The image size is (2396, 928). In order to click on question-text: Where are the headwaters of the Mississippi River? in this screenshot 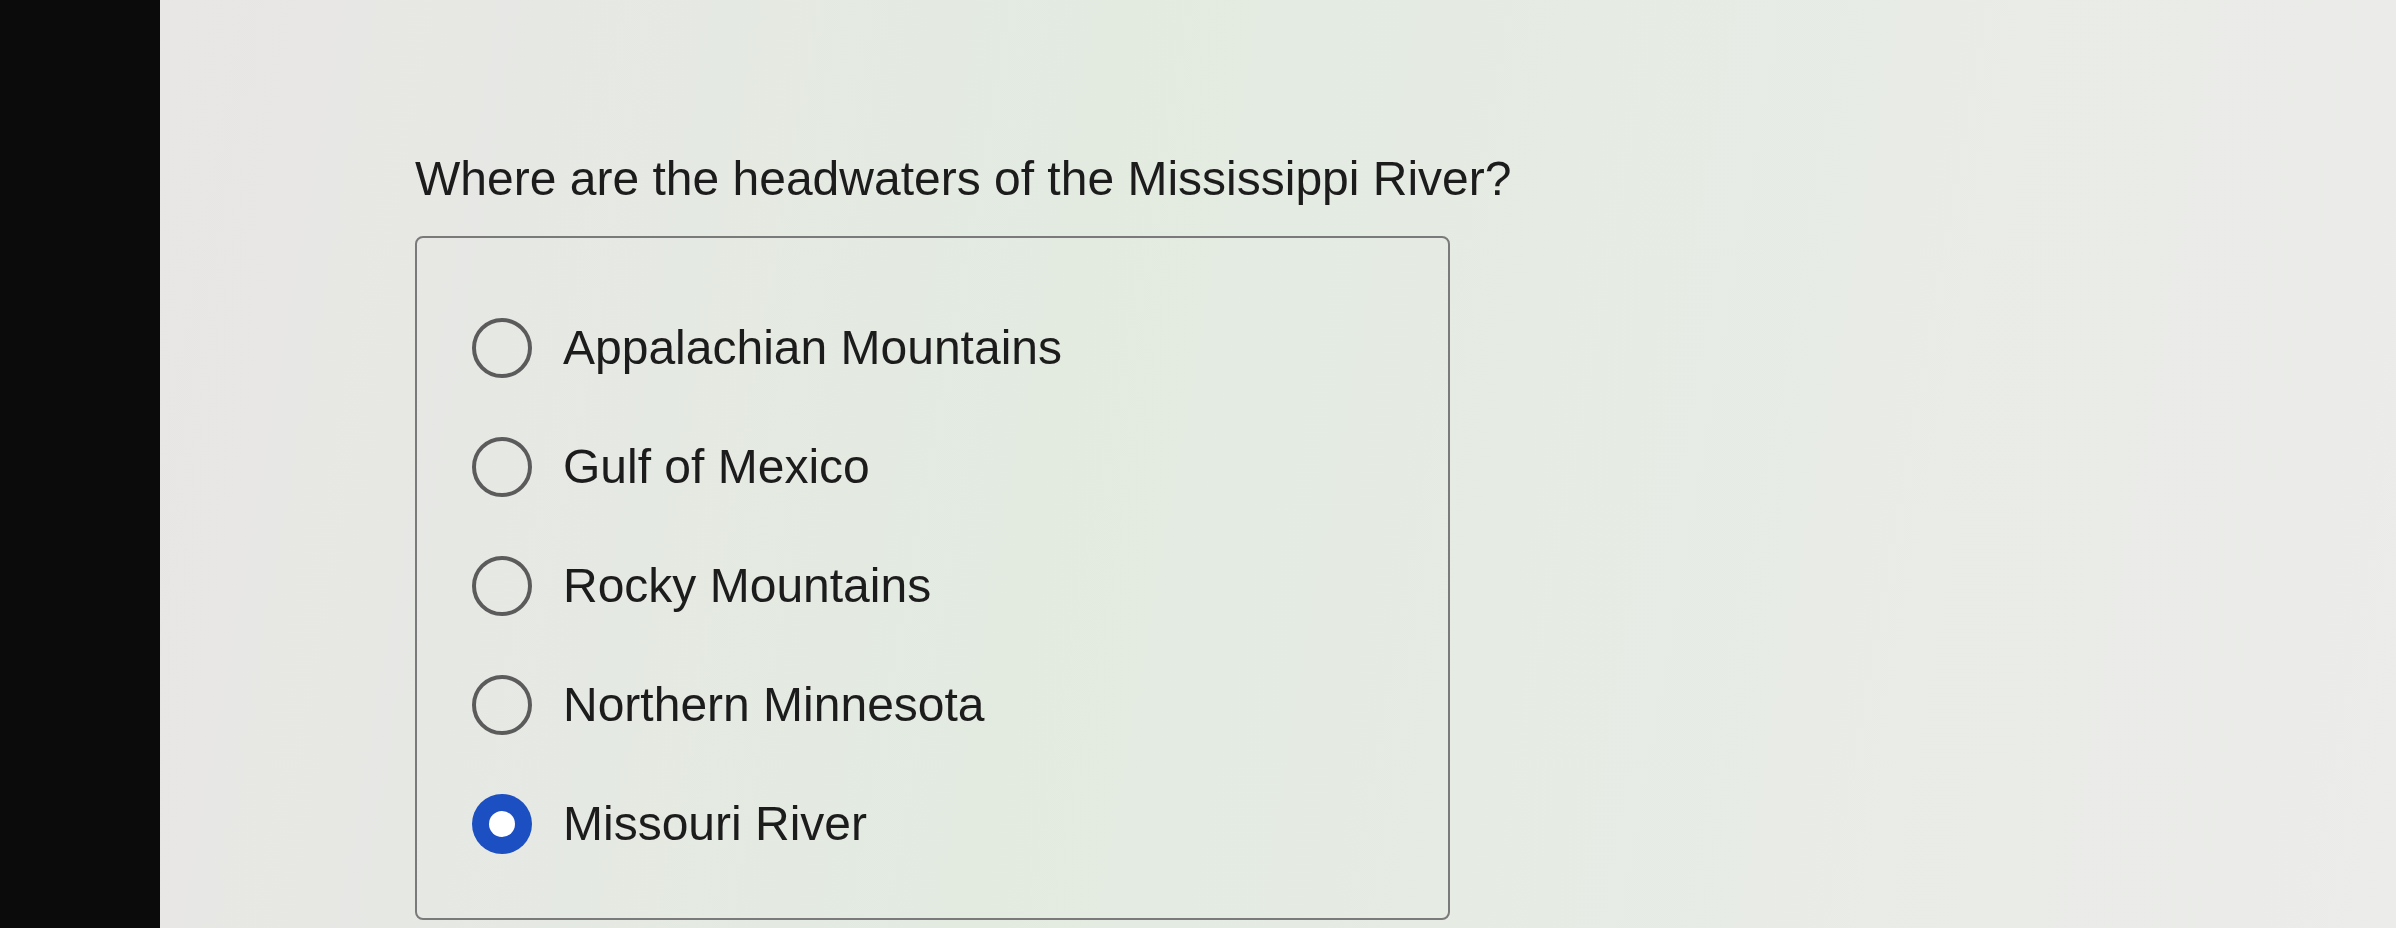, I will do `click(963, 179)`.